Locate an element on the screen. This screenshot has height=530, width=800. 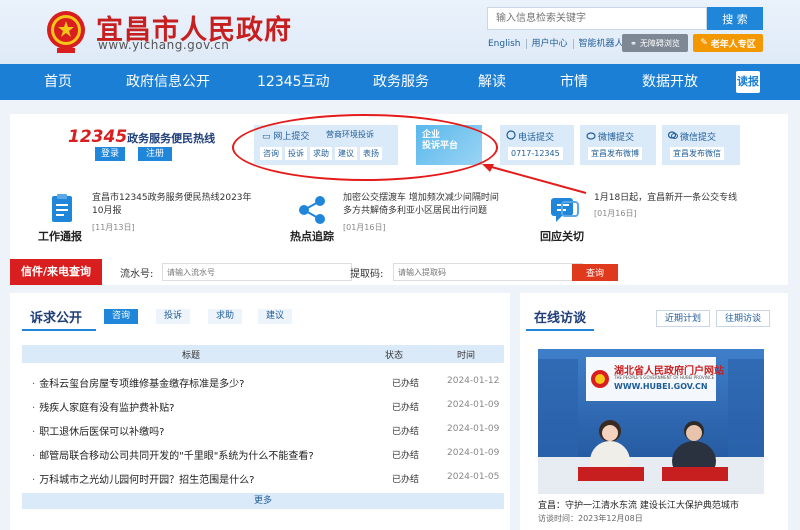
row-title: 邮管局联合移动公司共同开发的"千里眼"系统为什么不能查看? is located at coordinates (173, 454).